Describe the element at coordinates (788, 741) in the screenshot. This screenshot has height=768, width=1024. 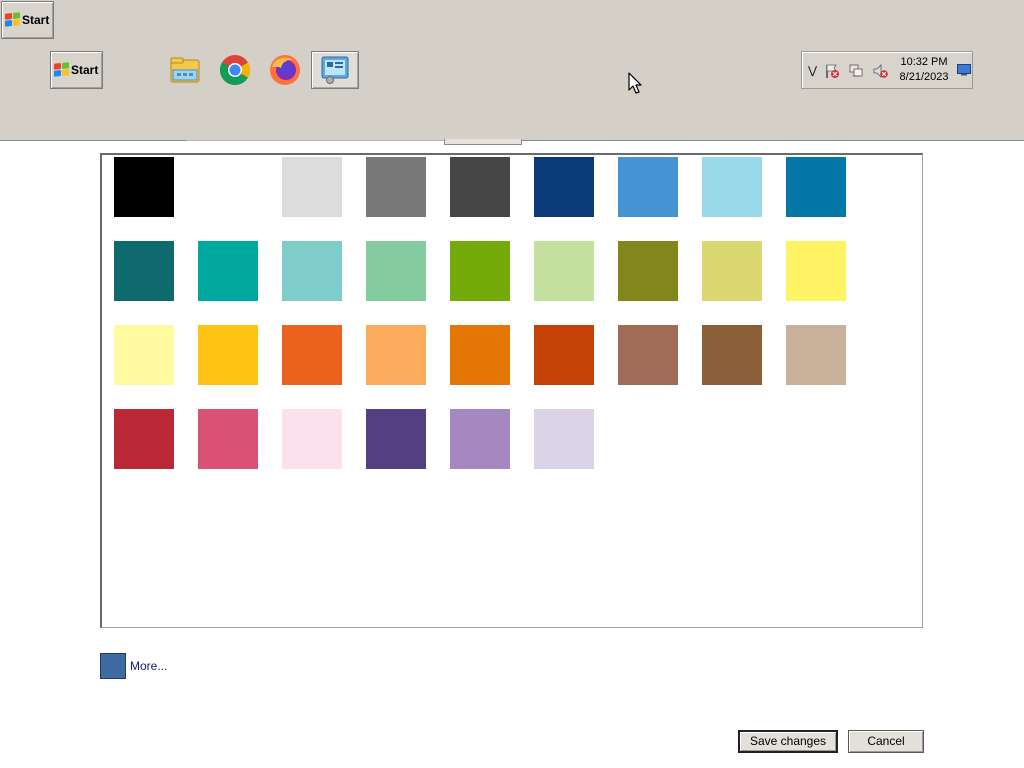
I see `save-changes-button: Save changes` at that location.